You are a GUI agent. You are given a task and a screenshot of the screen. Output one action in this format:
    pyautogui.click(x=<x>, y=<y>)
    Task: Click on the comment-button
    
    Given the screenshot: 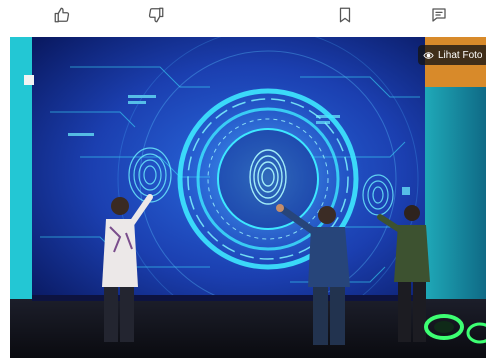 What is the action you would take?
    pyautogui.click(x=439, y=15)
    